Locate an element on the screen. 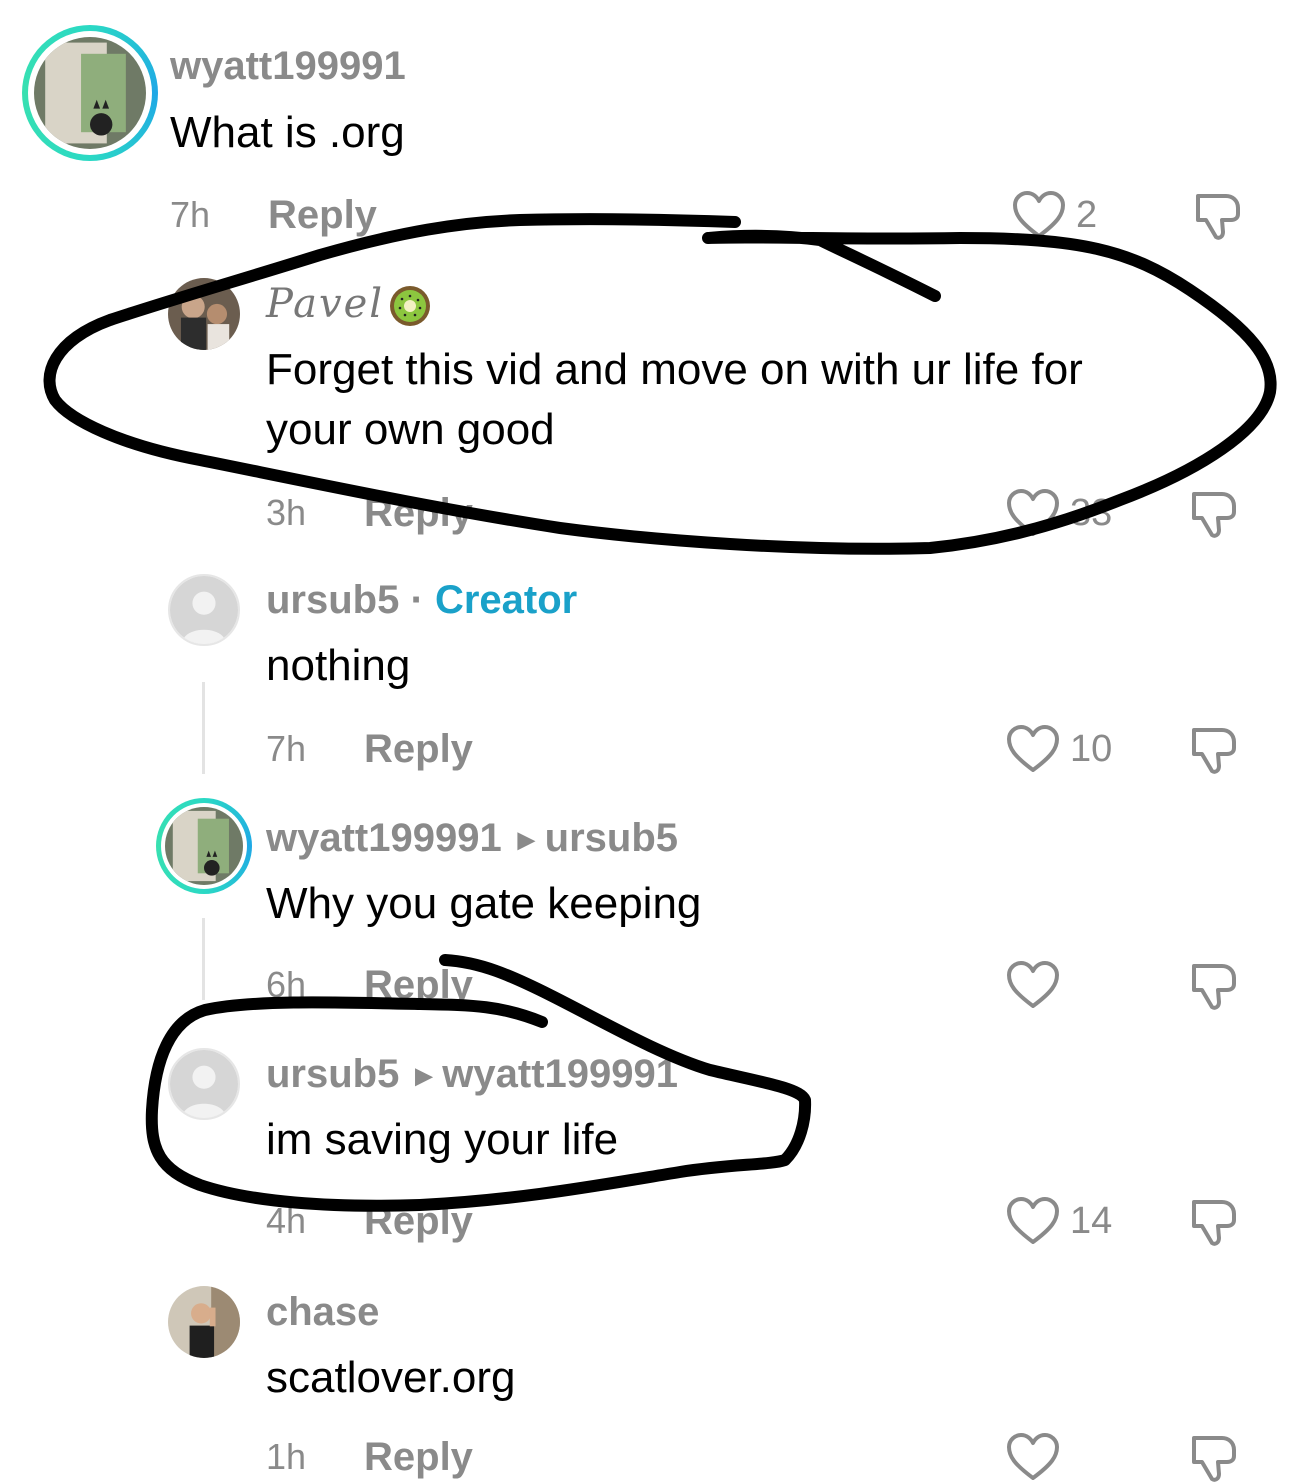 The width and height of the screenshot is (1290, 1484). comment-time: 3h is located at coordinates (286, 512).